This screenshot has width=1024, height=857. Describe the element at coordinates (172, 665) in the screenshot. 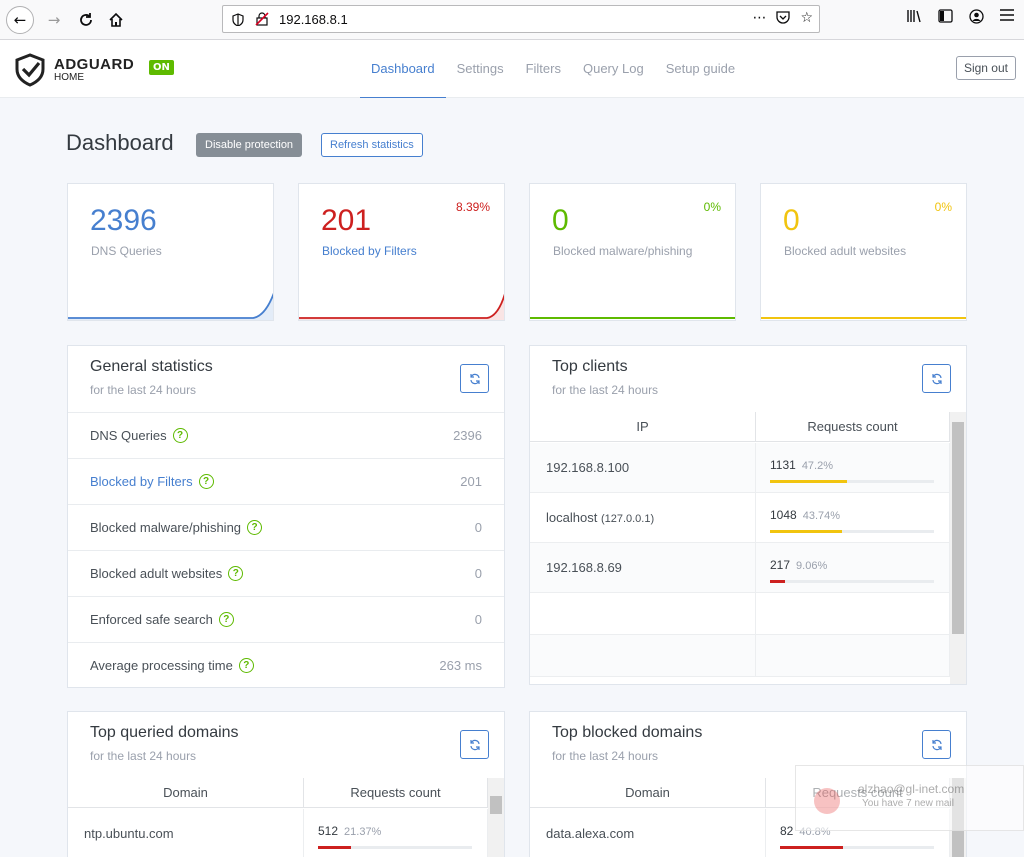

I see `stat-row-label: Average processing time?` at that location.